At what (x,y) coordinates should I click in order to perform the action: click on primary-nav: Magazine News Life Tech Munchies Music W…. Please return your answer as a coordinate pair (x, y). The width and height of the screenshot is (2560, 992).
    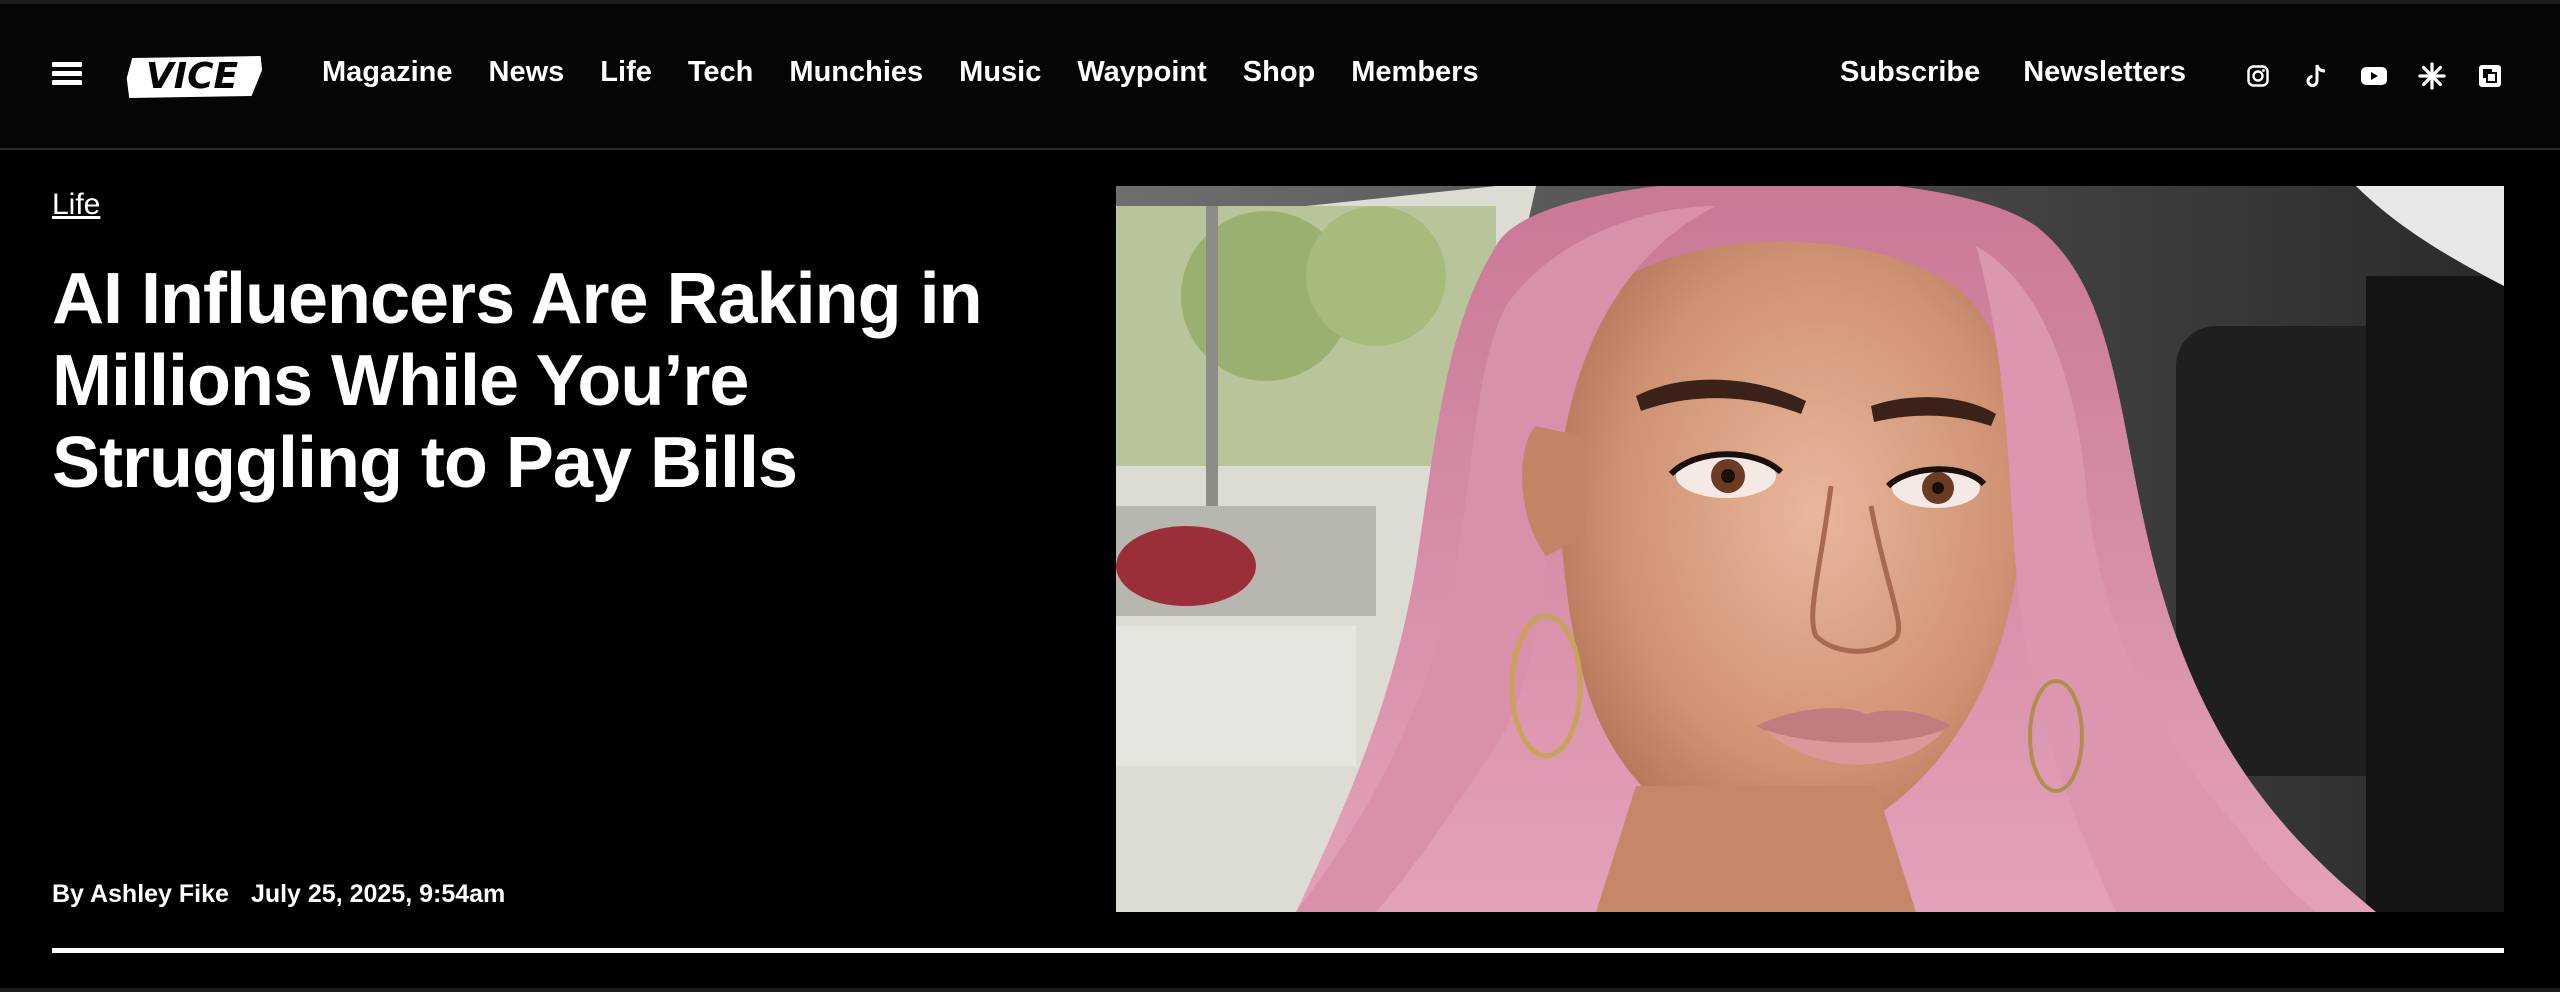
    Looking at the image, I should click on (918, 72).